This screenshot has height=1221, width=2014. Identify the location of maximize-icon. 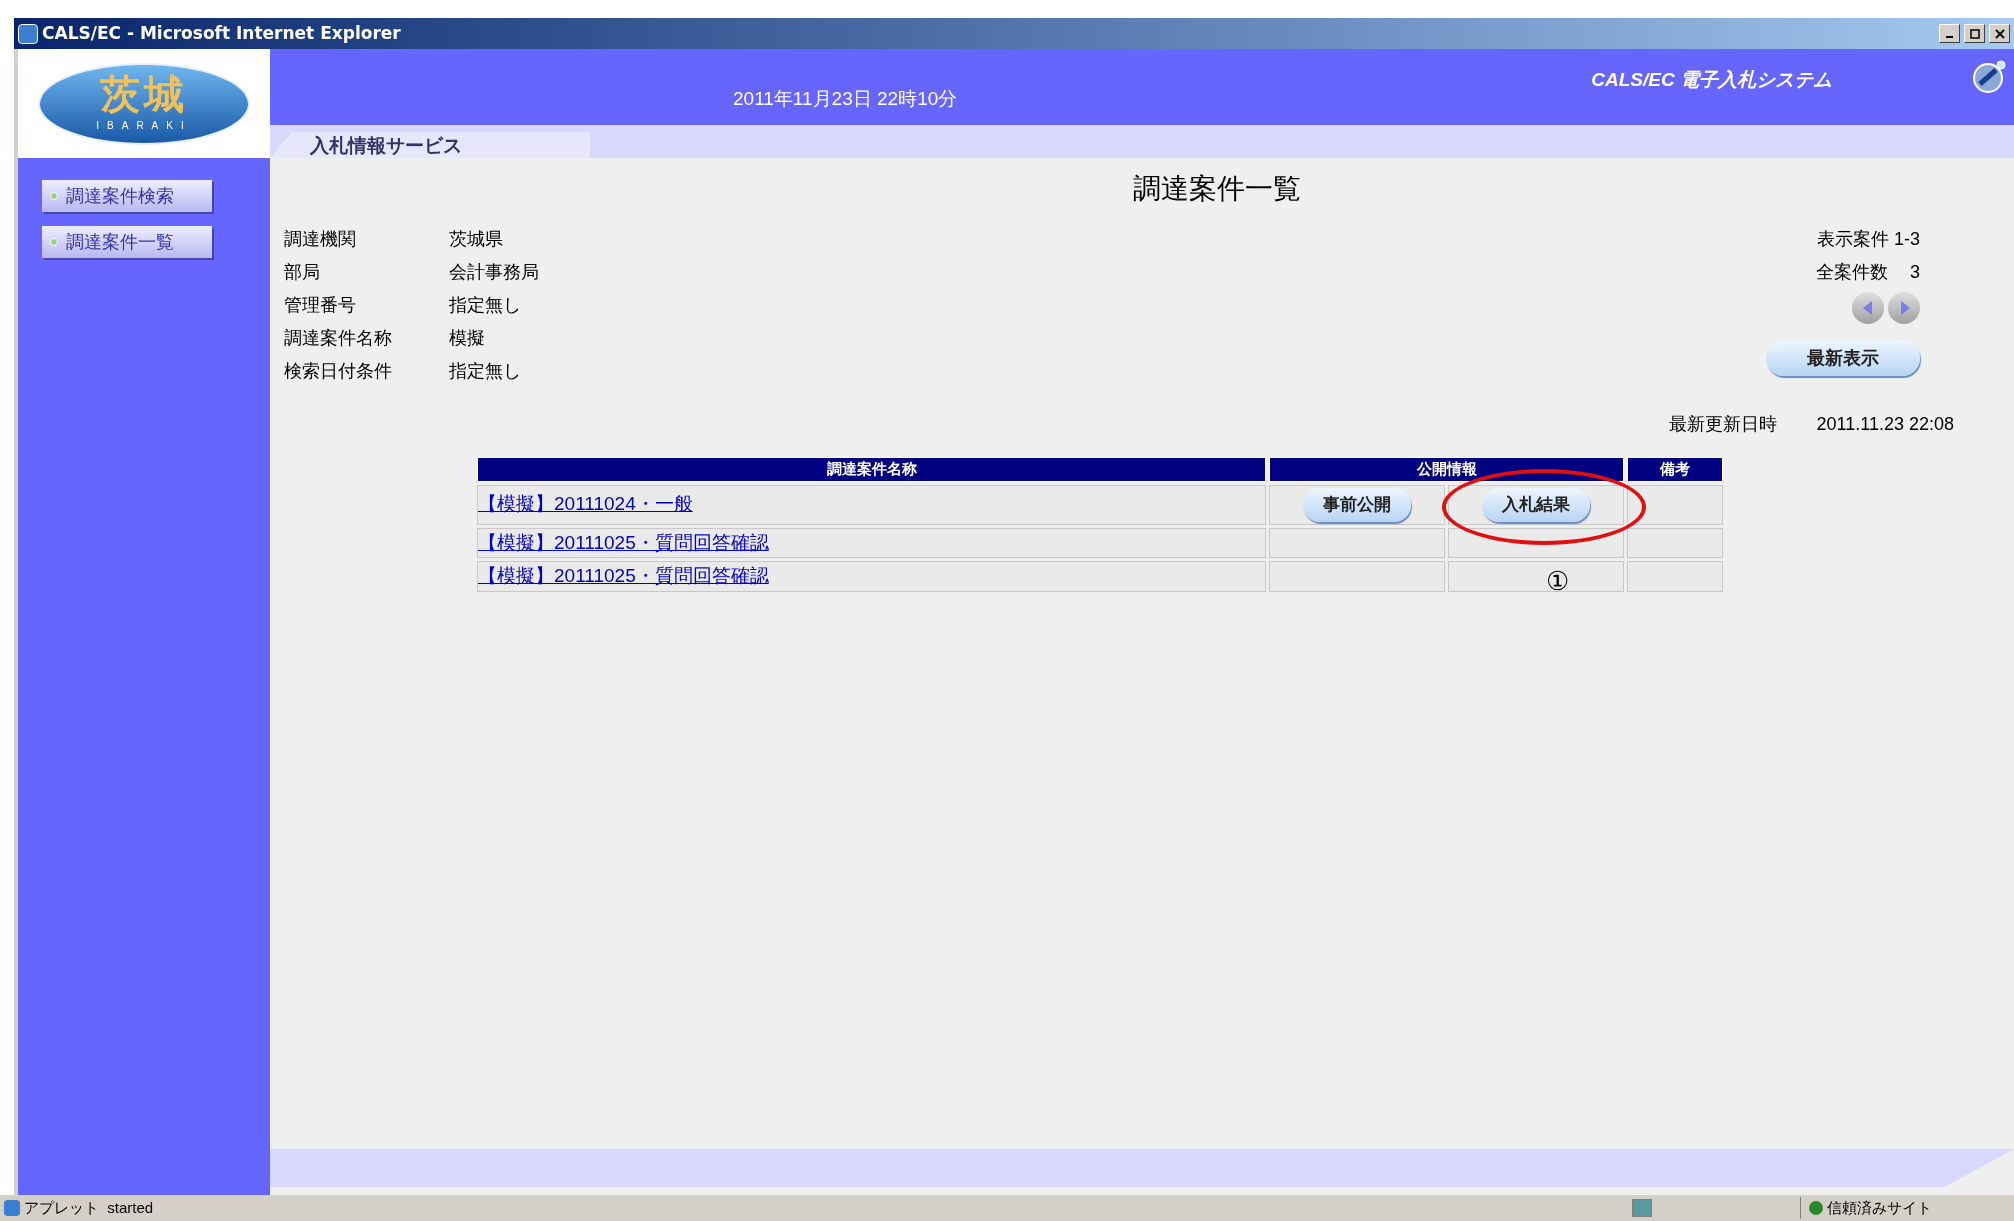
(1974, 33).